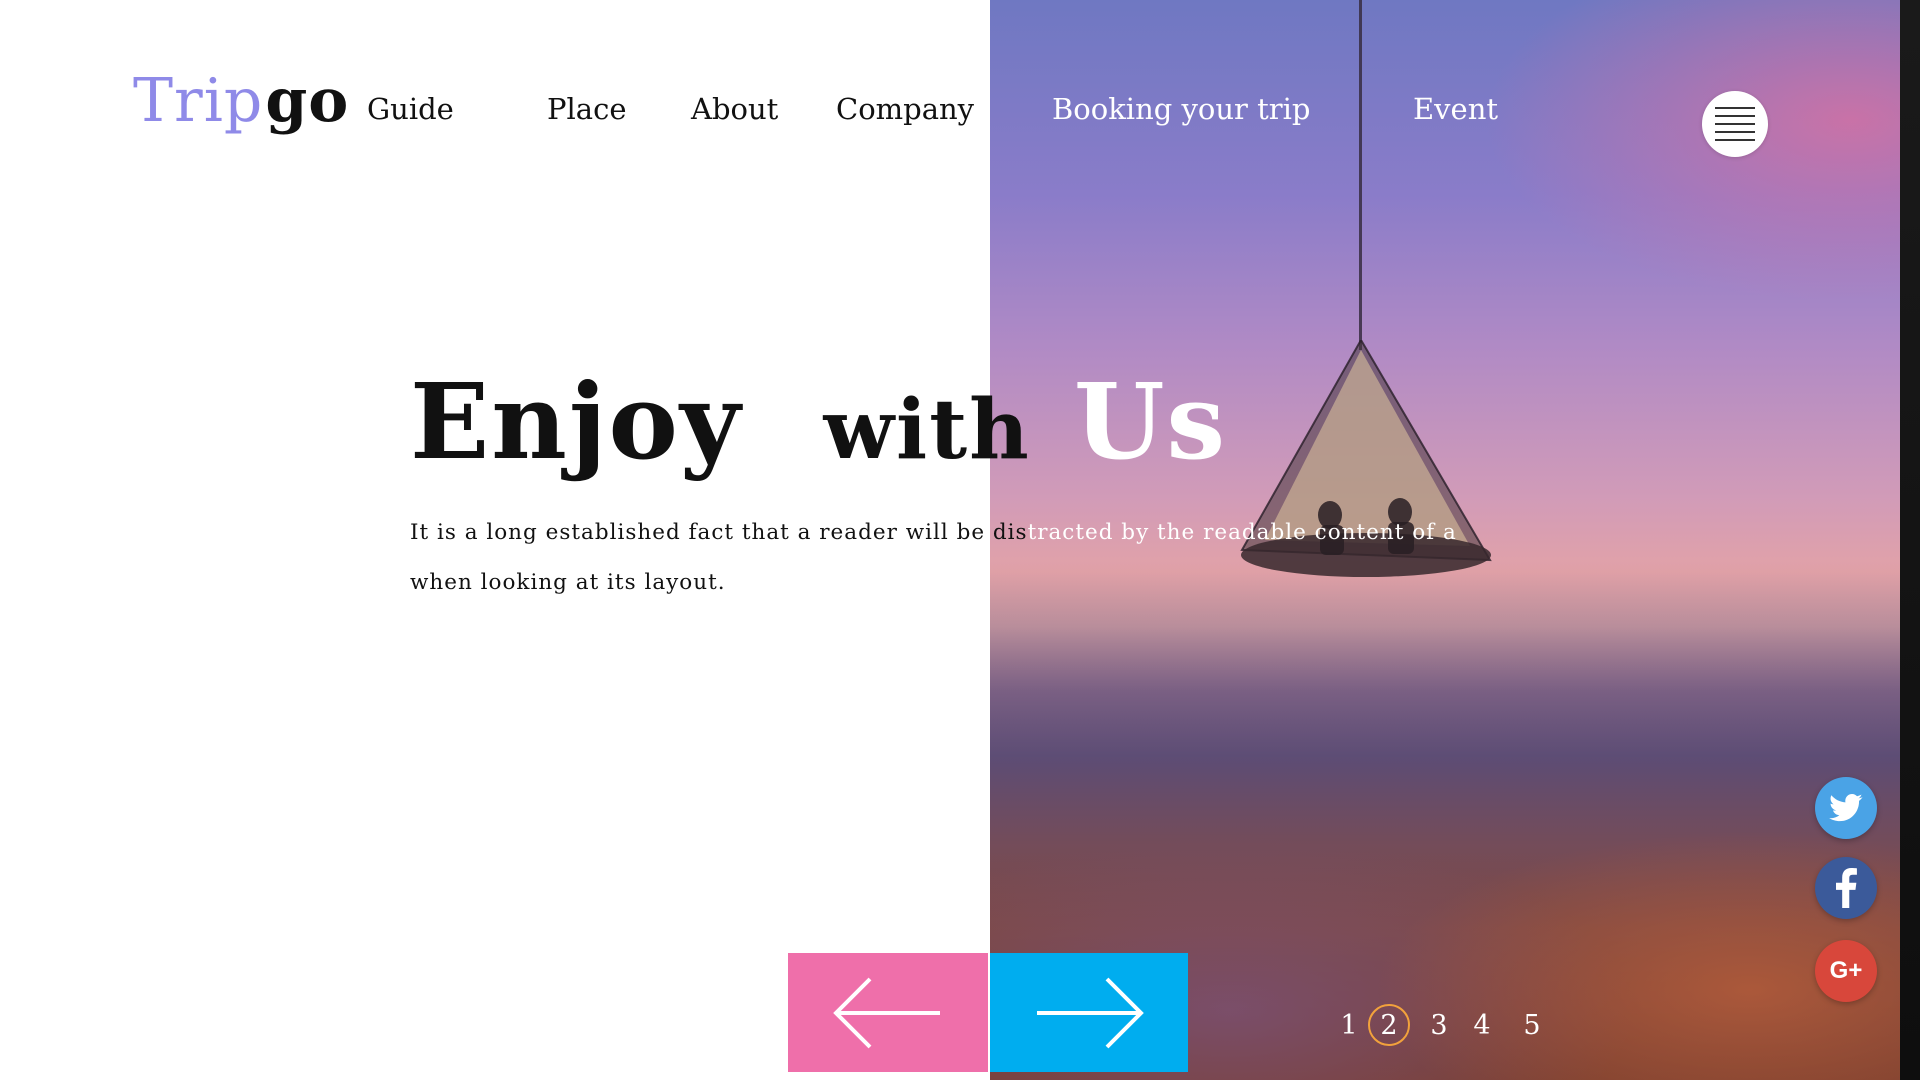 The width and height of the screenshot is (1920, 1080). I want to click on google-plus-icon: G+, so click(1846, 970).